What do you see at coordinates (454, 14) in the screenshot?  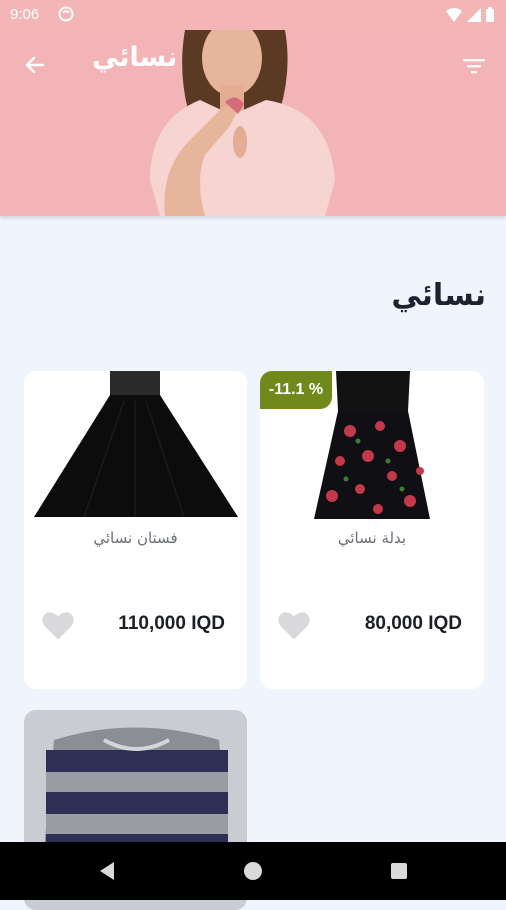 I see `wifi-icon` at bounding box center [454, 14].